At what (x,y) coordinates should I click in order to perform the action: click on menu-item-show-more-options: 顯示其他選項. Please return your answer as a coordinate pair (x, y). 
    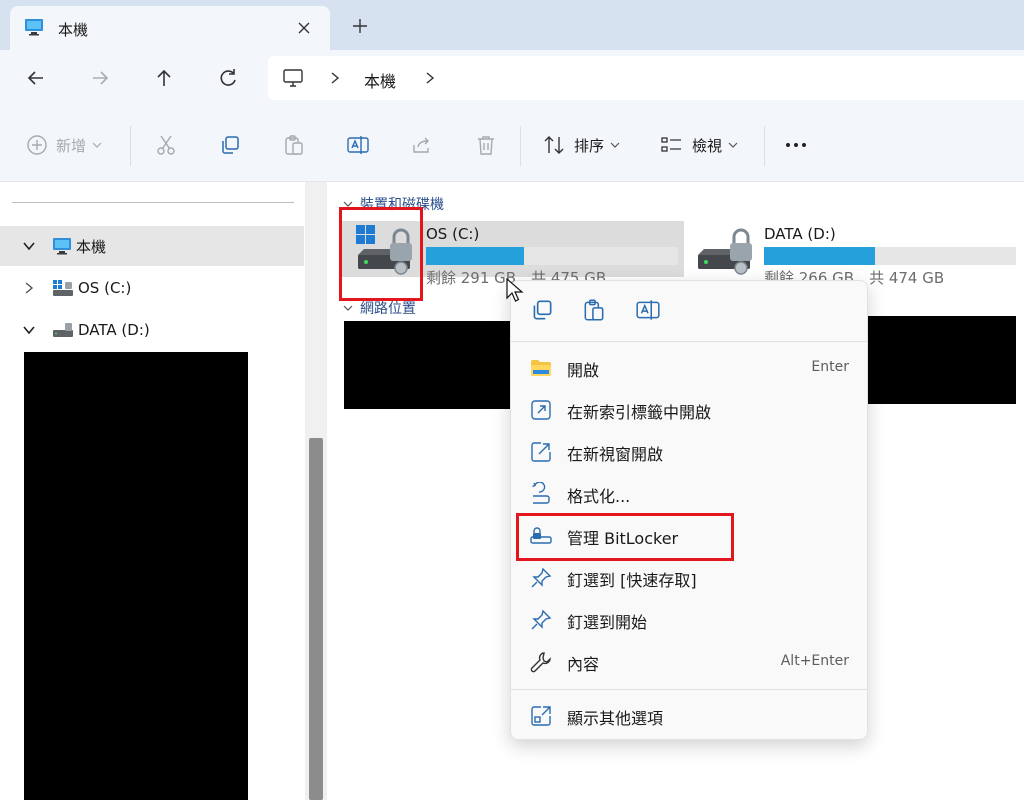
    Looking at the image, I should click on (689, 715).